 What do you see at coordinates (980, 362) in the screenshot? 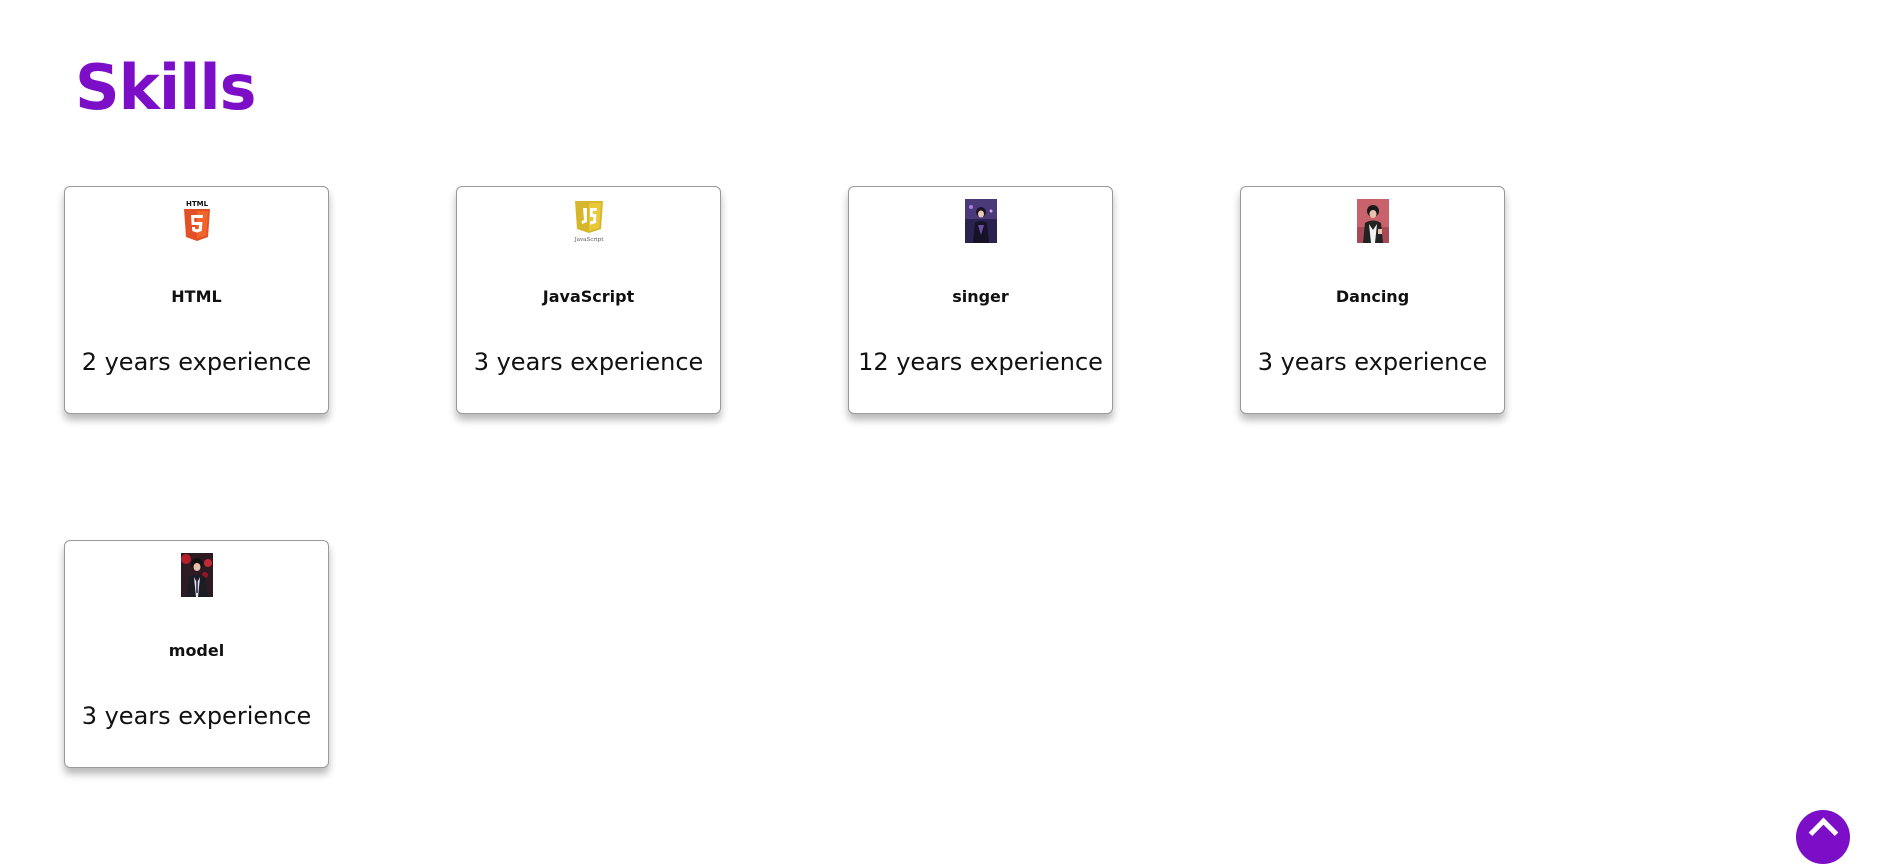
I see `skill-experience: 12 years experience` at bounding box center [980, 362].